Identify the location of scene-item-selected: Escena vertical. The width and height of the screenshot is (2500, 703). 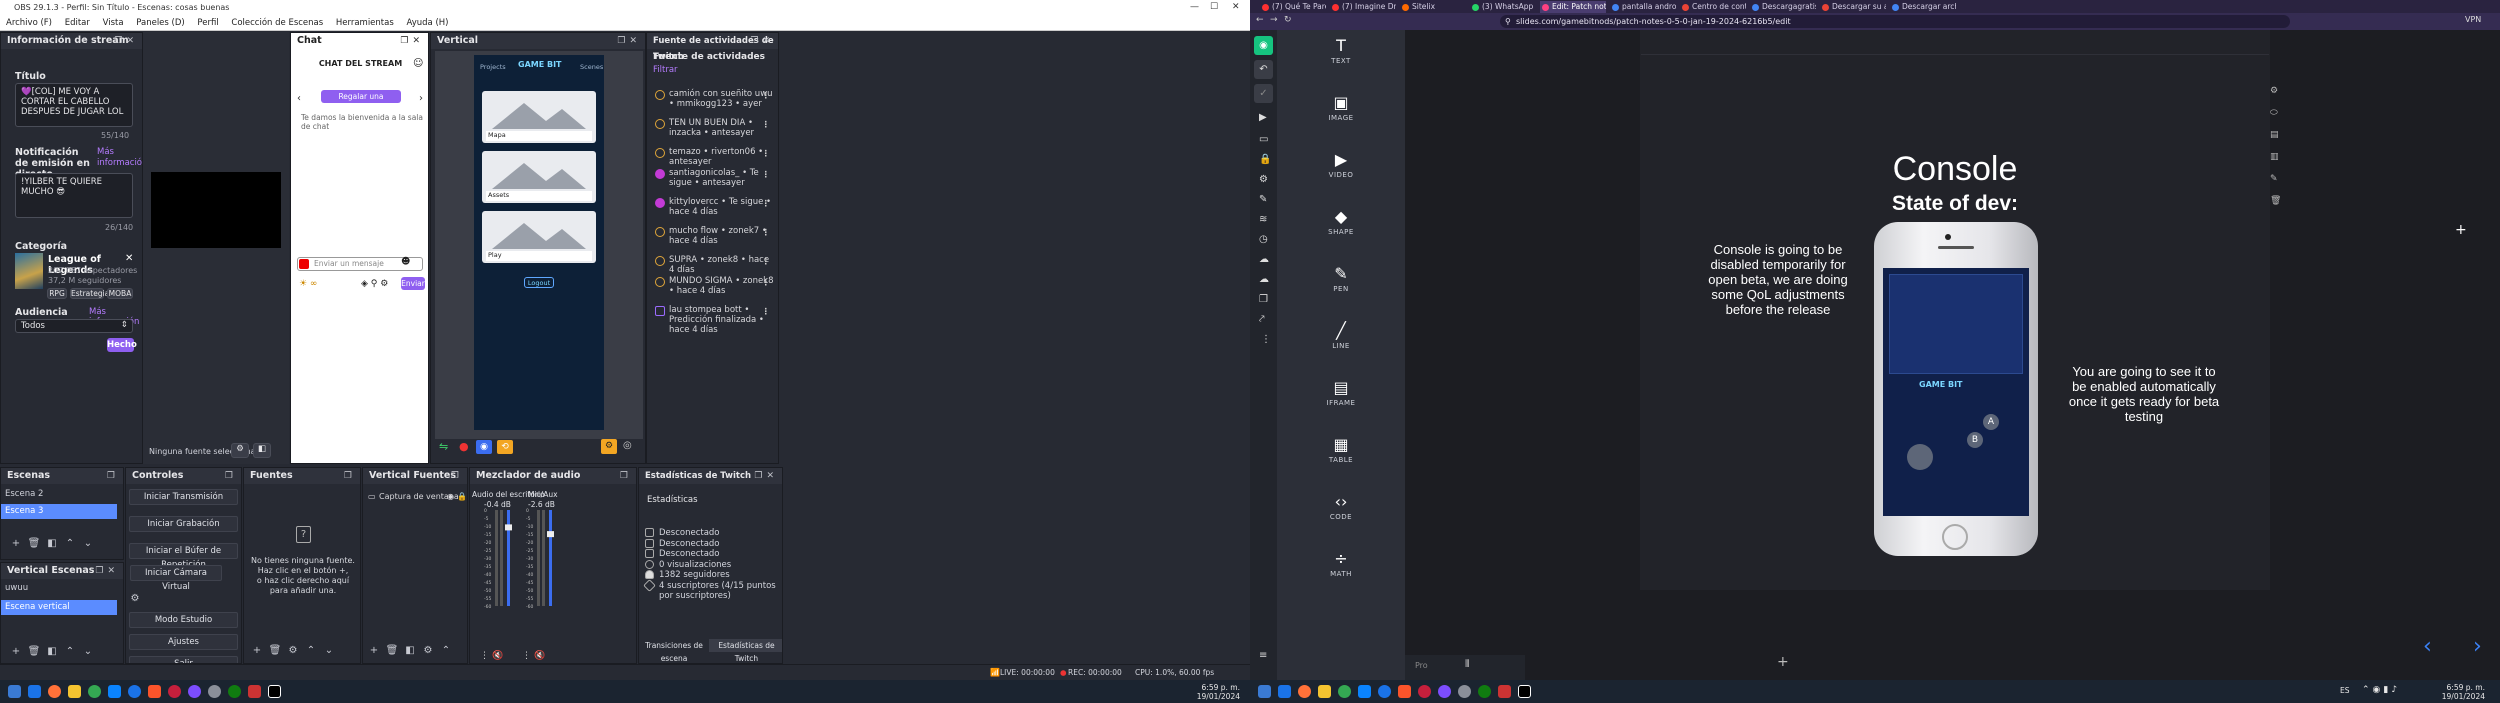
(59, 607).